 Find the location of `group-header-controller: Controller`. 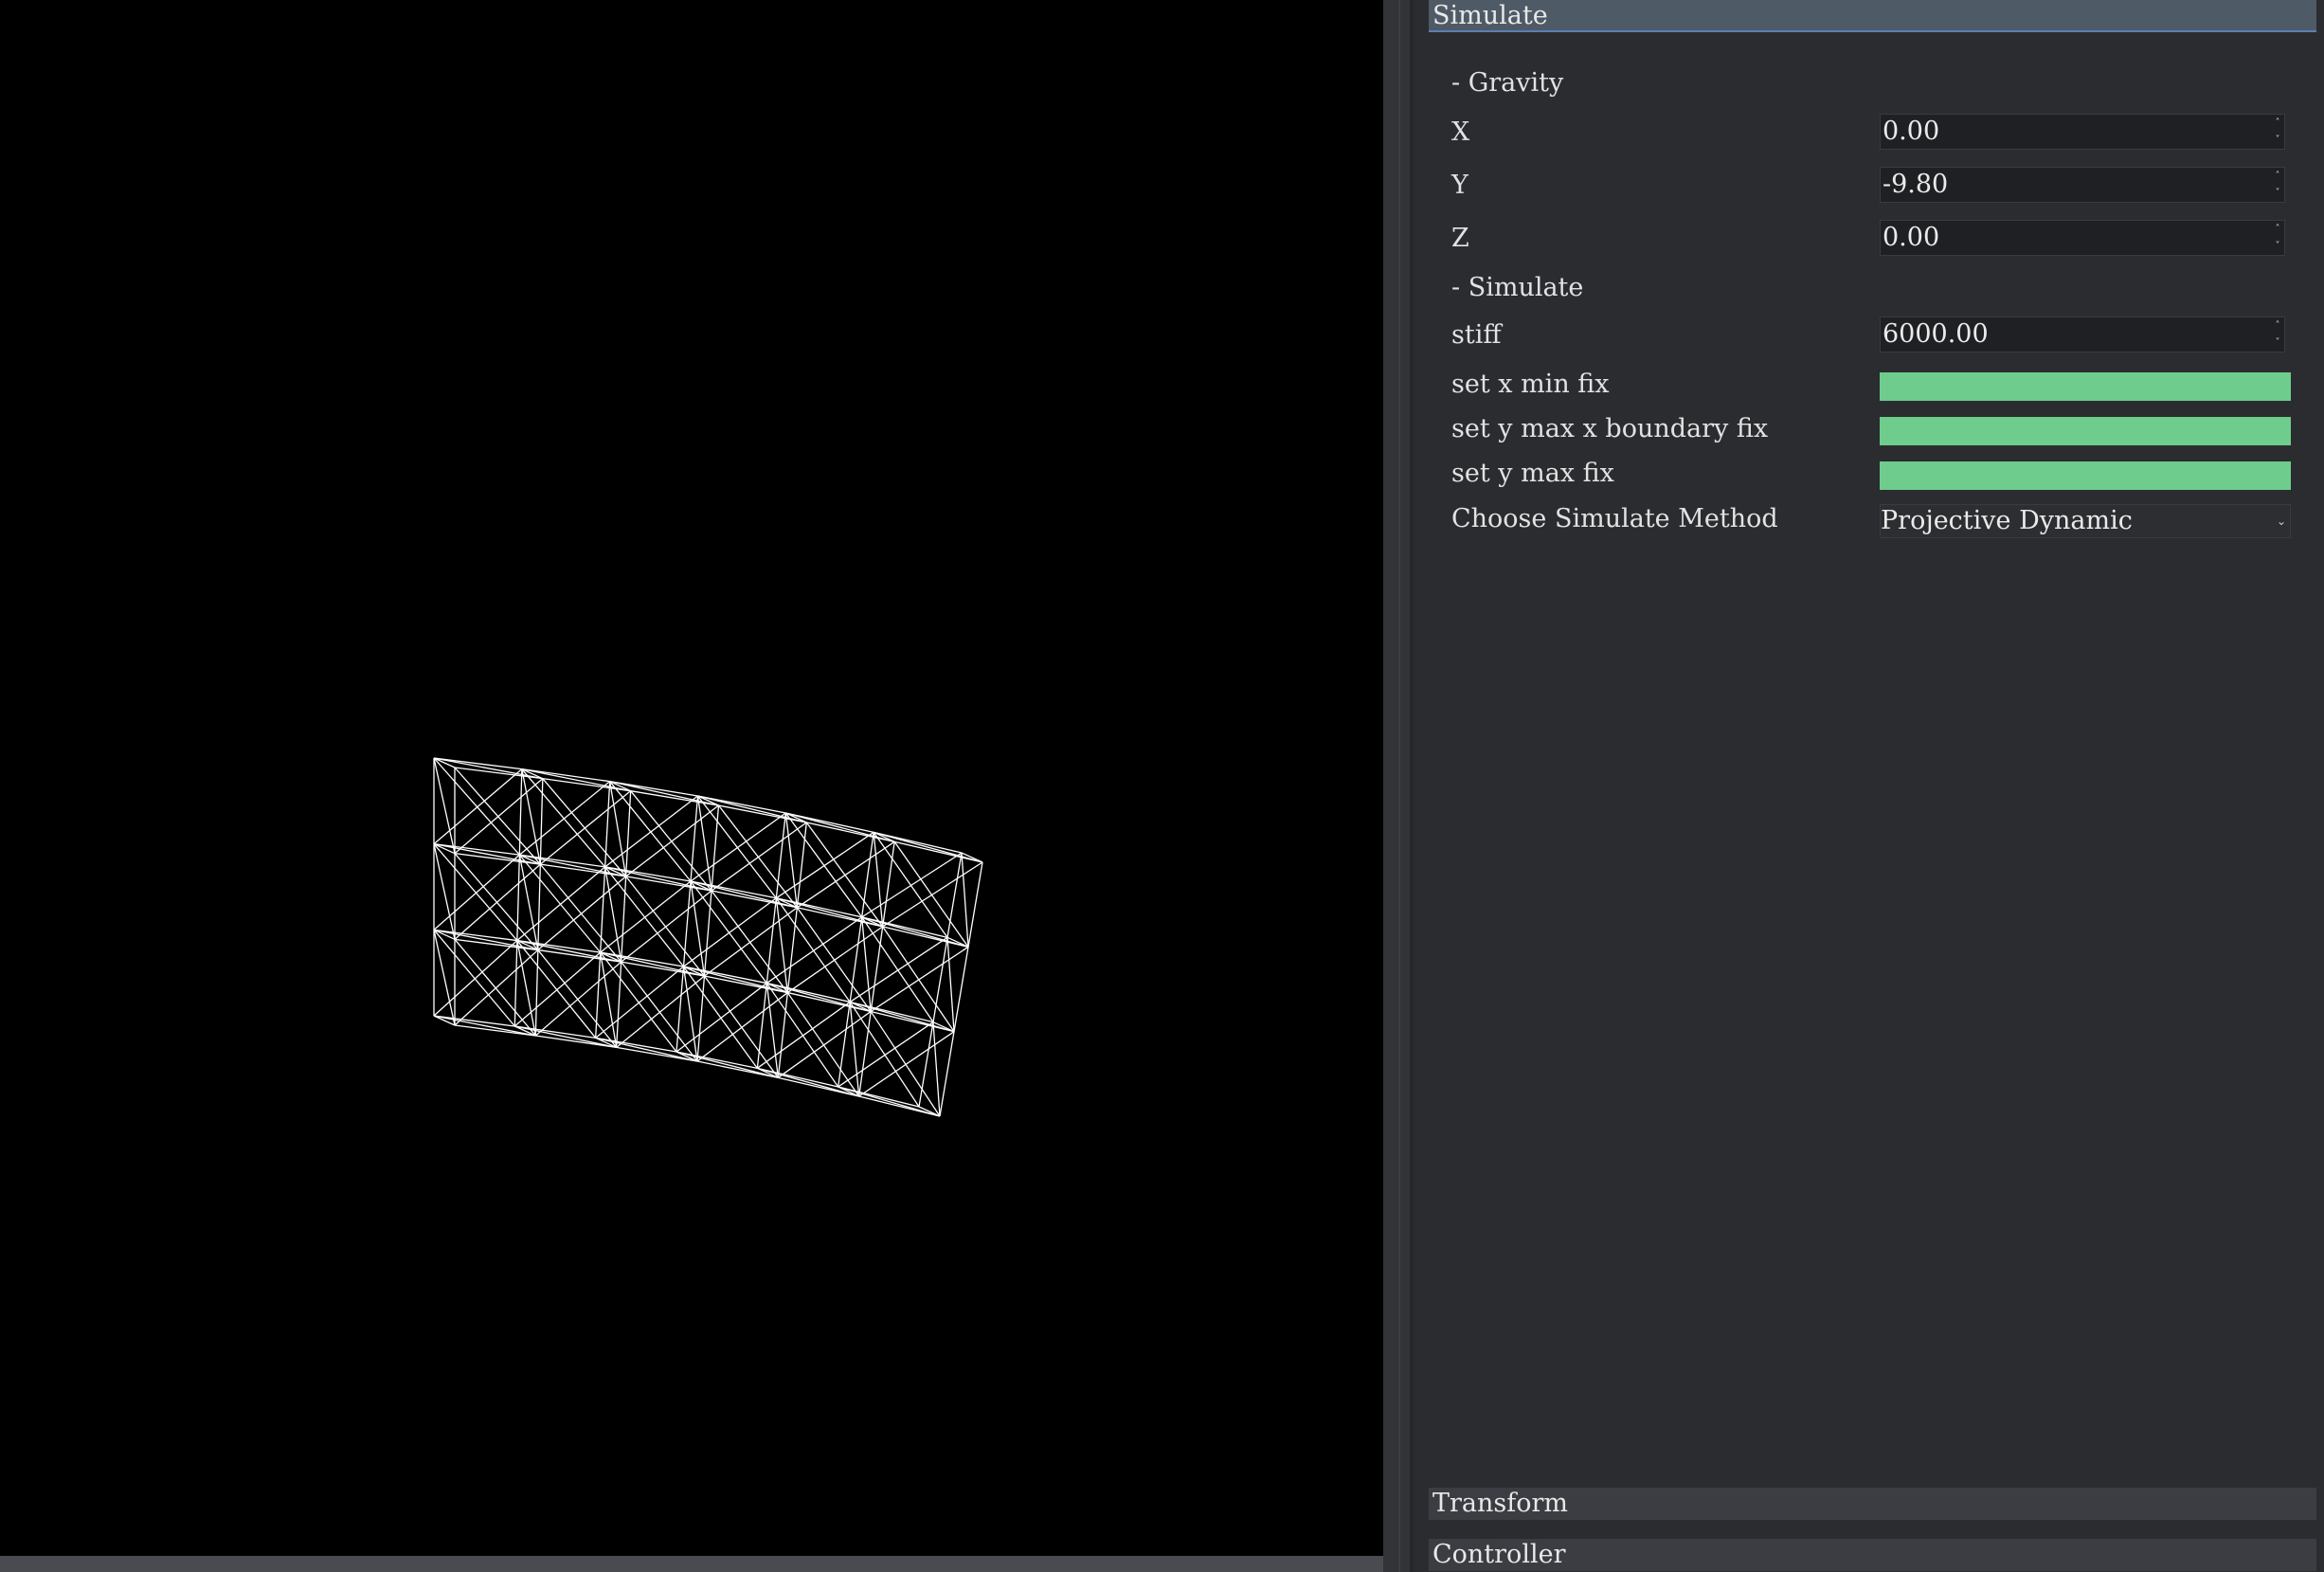

group-header-controller: Controller is located at coordinates (1872, 1555).